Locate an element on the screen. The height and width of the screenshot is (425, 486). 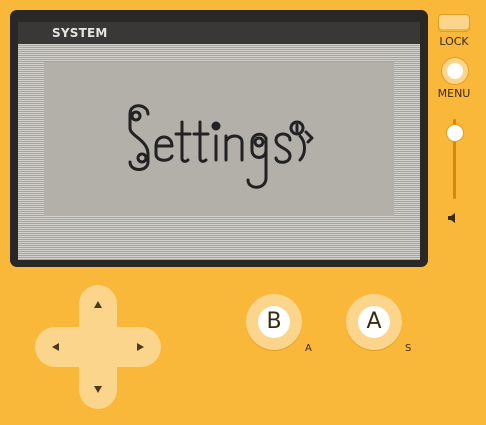
arrow-left-icon is located at coordinates (55, 347).